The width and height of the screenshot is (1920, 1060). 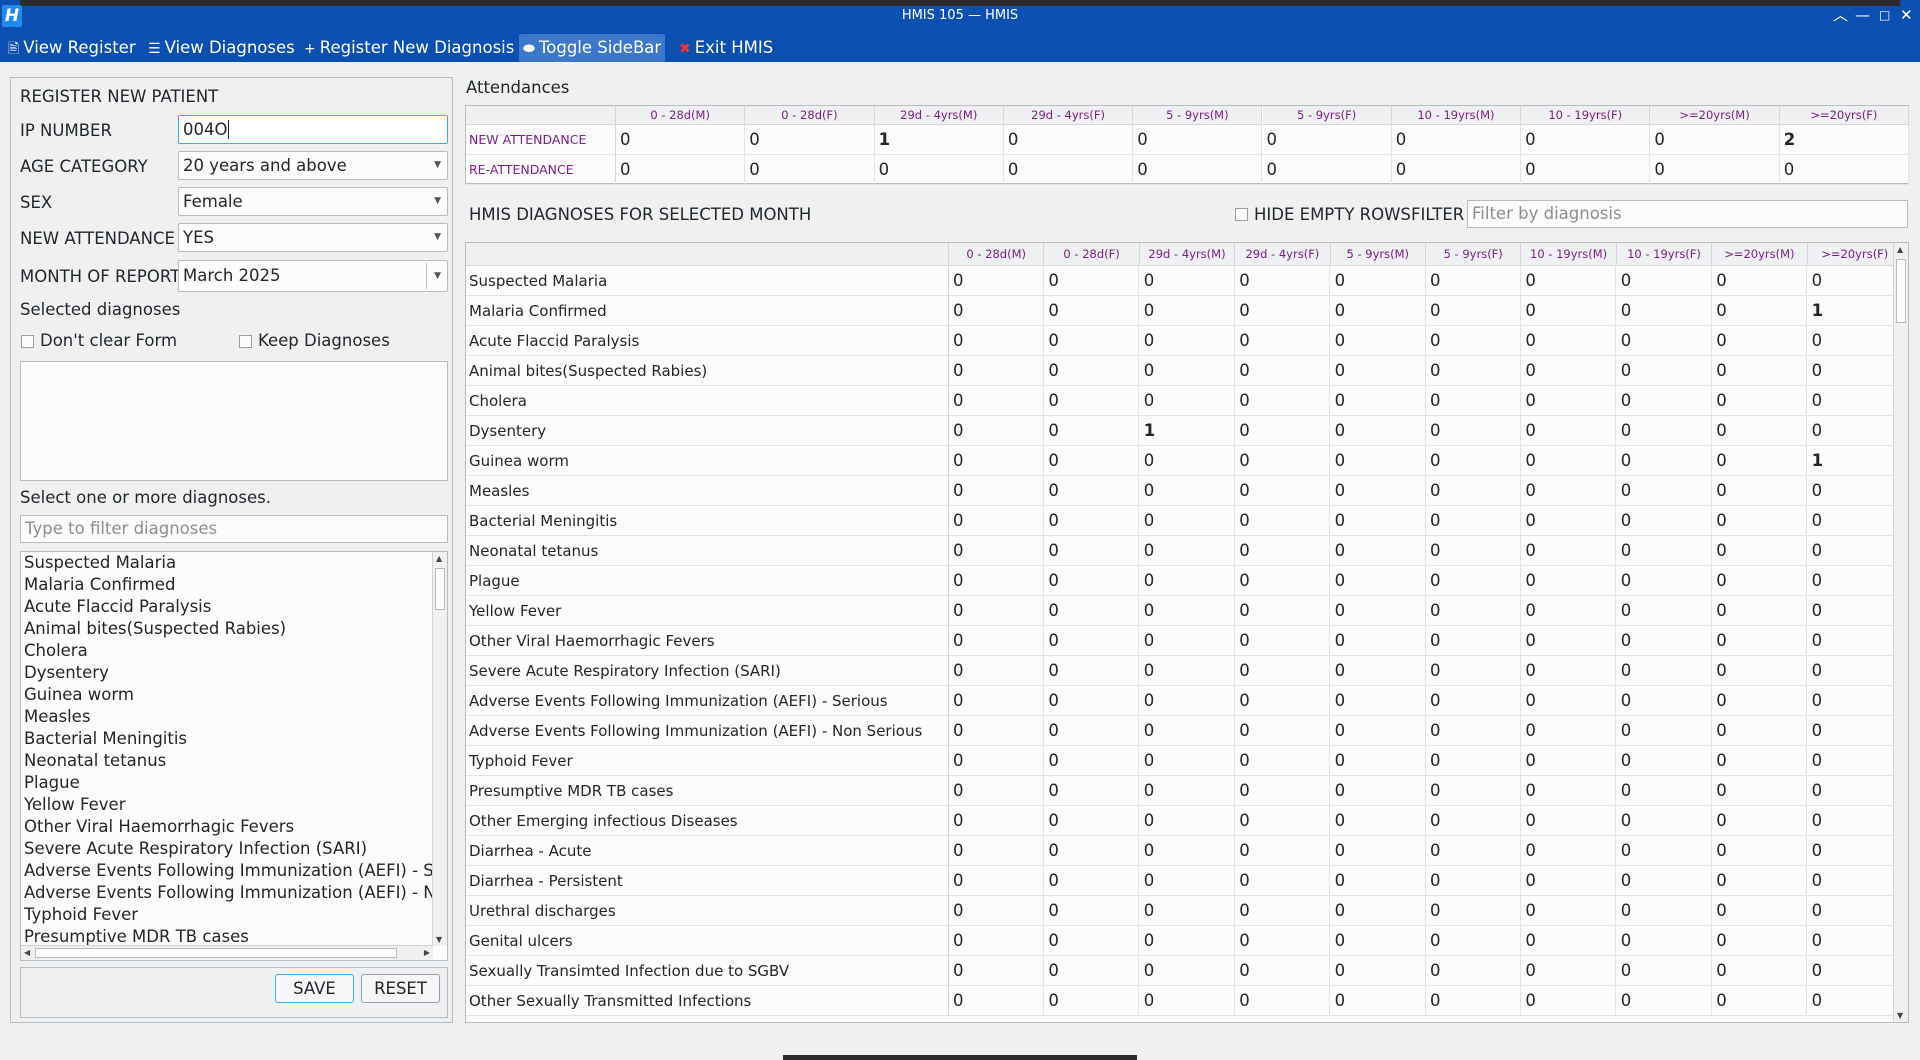 I want to click on scroll-up-icon: ▲, so click(x=1900, y=249).